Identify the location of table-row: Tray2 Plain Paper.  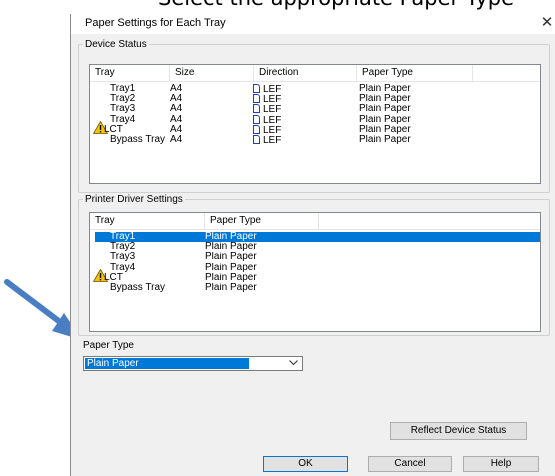
(315, 247).